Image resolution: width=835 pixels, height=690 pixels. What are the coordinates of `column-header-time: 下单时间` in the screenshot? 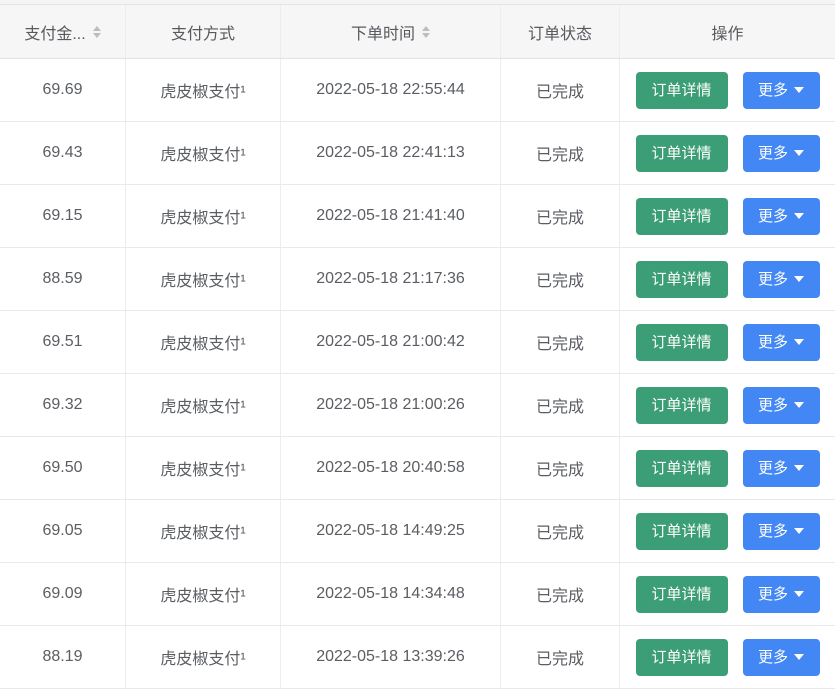 It's located at (391, 31).